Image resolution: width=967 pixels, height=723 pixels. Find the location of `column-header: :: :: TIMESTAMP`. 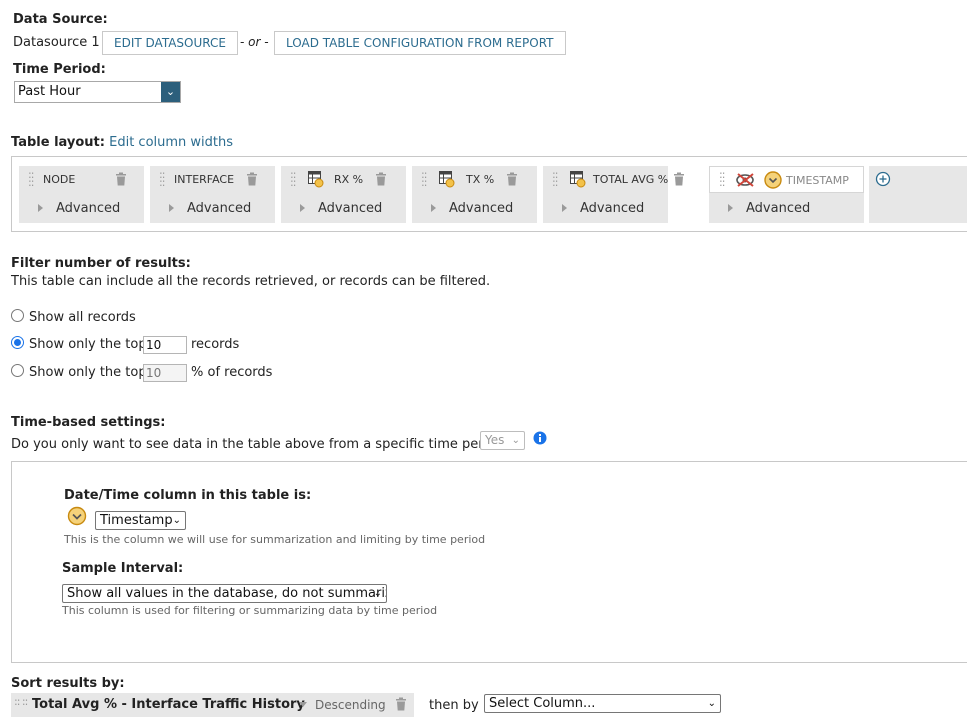

column-header: :: :: TIMESTAMP is located at coordinates (786, 179).